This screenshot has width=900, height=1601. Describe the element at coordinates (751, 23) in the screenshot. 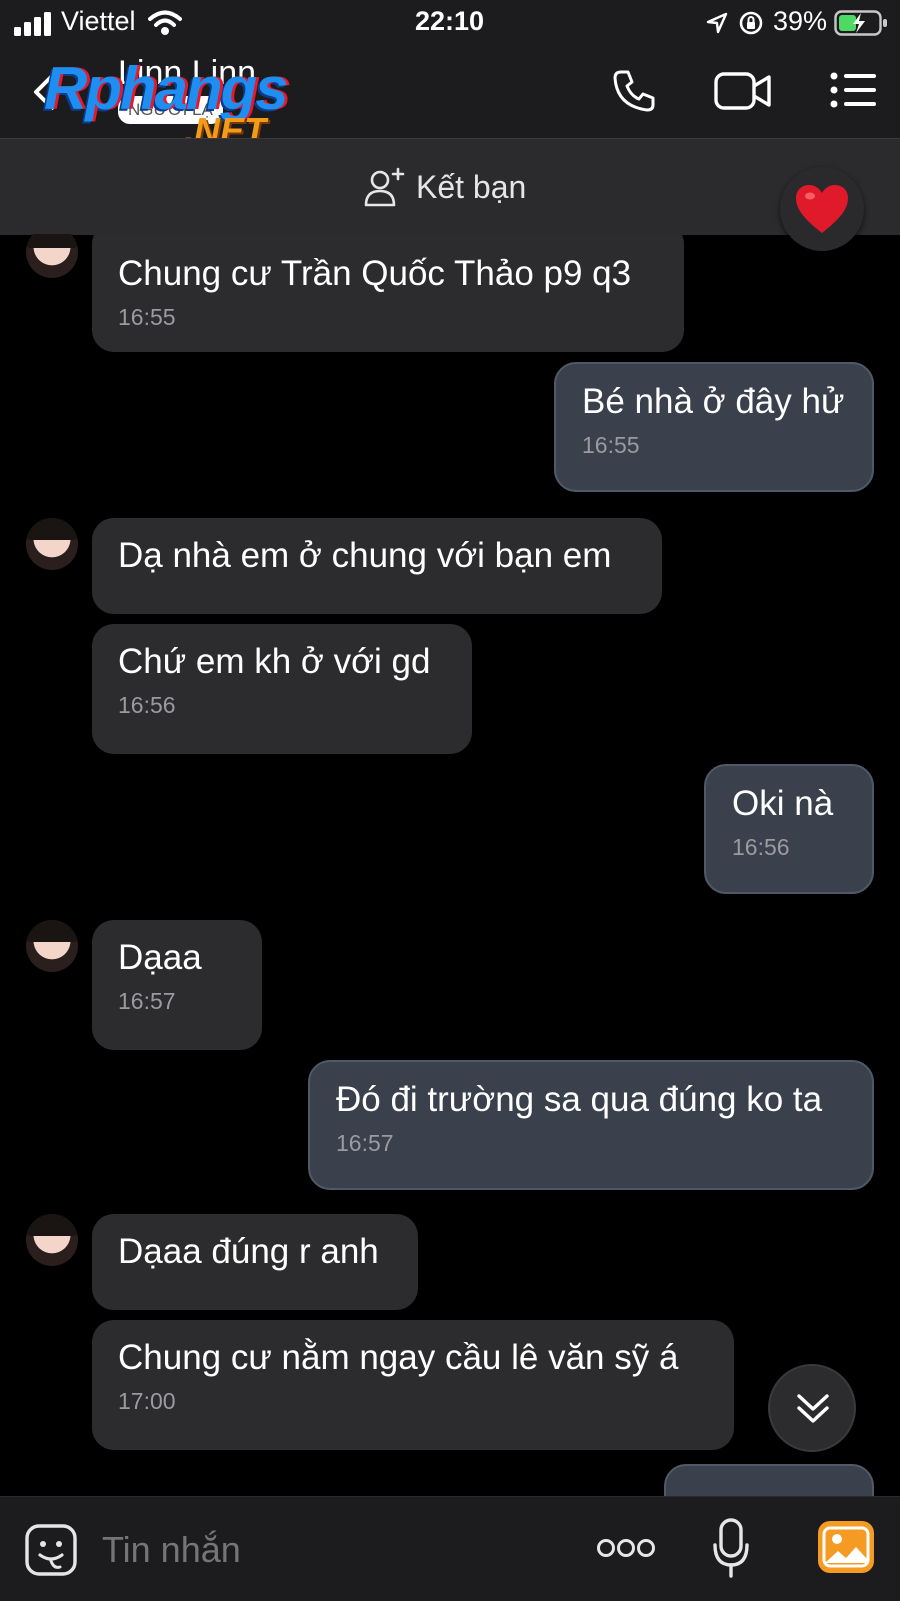

I see `rotation-lock-icon` at that location.